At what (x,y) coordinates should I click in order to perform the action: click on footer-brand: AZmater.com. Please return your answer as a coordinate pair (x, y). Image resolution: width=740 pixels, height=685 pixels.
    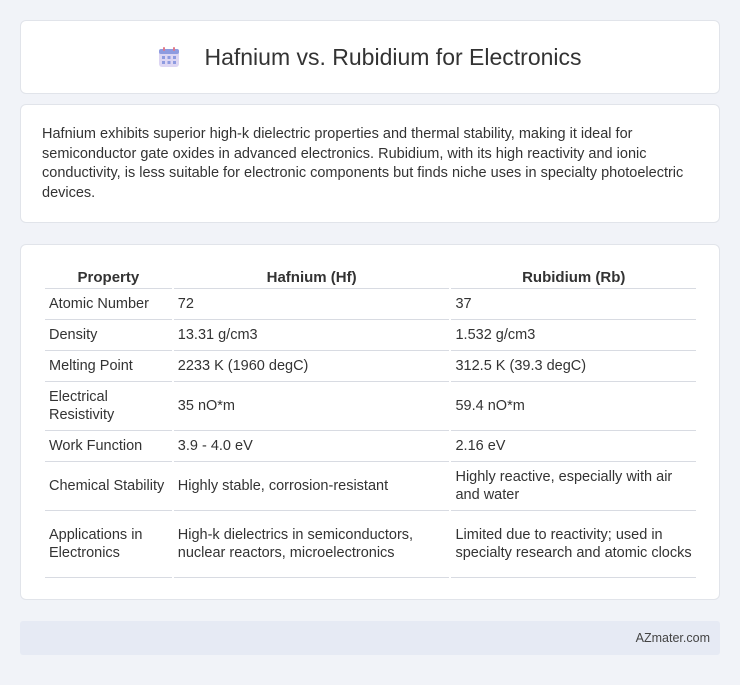
    Looking at the image, I should click on (672, 638).